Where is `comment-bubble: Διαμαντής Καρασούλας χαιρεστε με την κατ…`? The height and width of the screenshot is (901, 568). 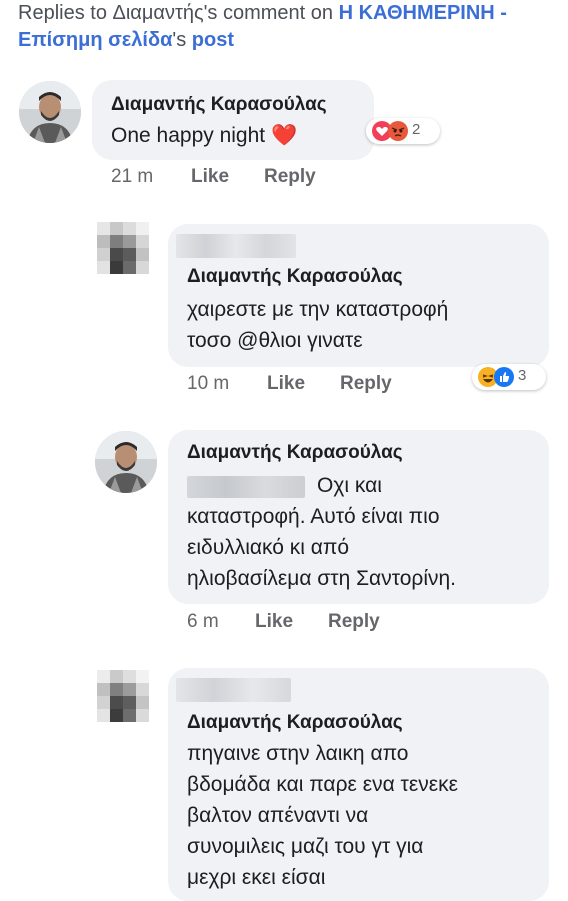 comment-bubble: Διαμαντής Καρασούλας χαιρεστε με την κατ… is located at coordinates (358, 295).